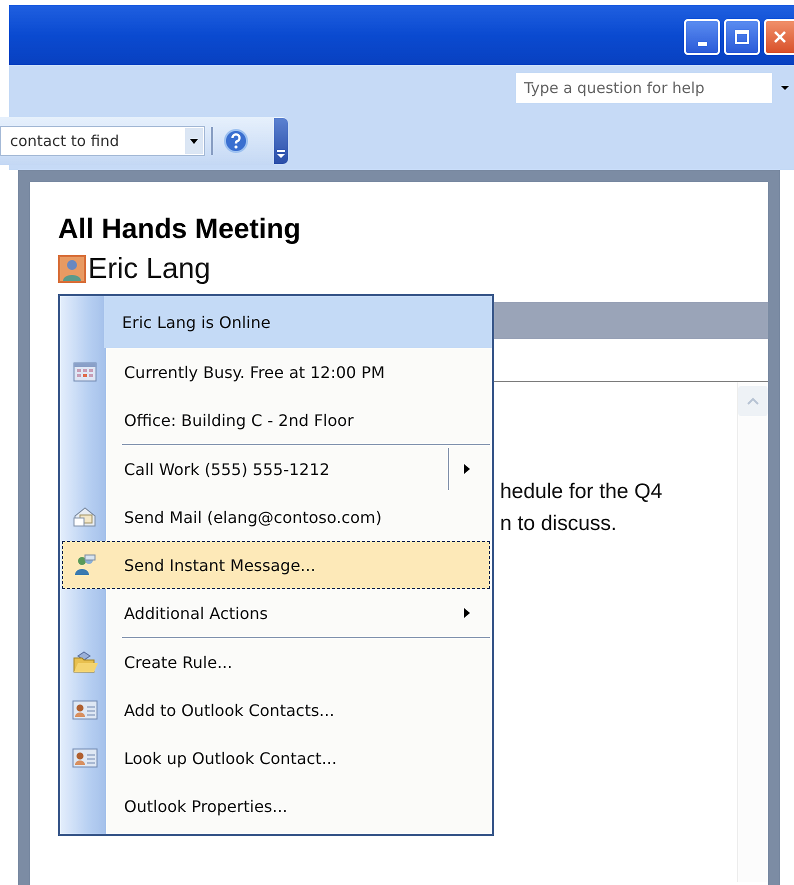 The image size is (794, 885). Describe the element at coordinates (281, 141) in the screenshot. I see `toolbar-options-button` at that location.